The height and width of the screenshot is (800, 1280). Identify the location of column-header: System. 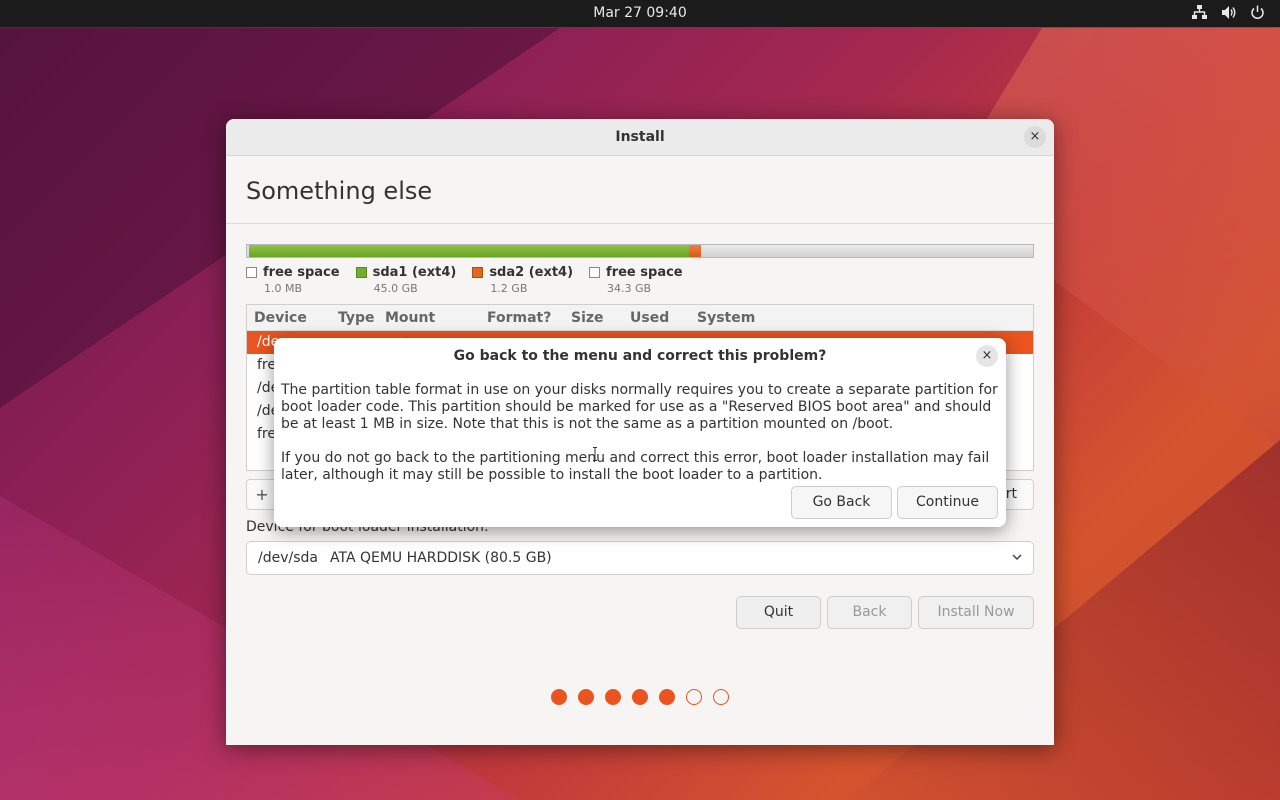
(730, 317).